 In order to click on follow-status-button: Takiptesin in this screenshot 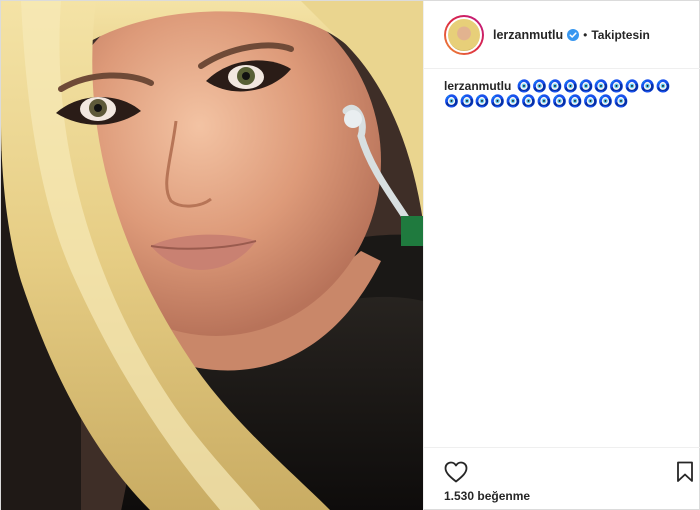, I will do `click(620, 35)`.